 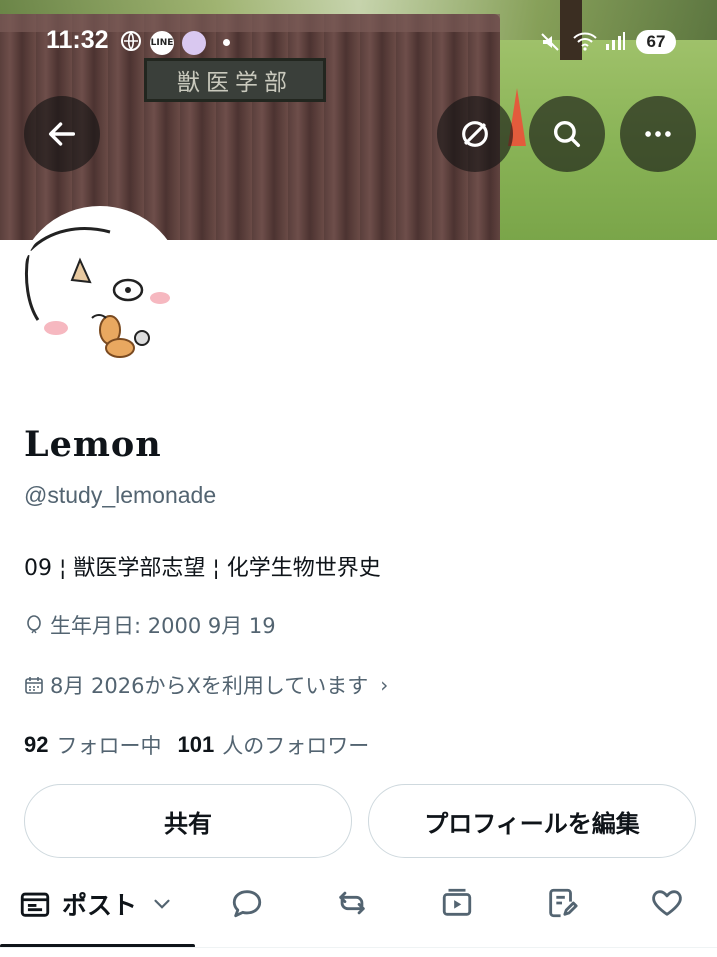 I want to click on profile-name: Lemon, so click(x=93, y=444).